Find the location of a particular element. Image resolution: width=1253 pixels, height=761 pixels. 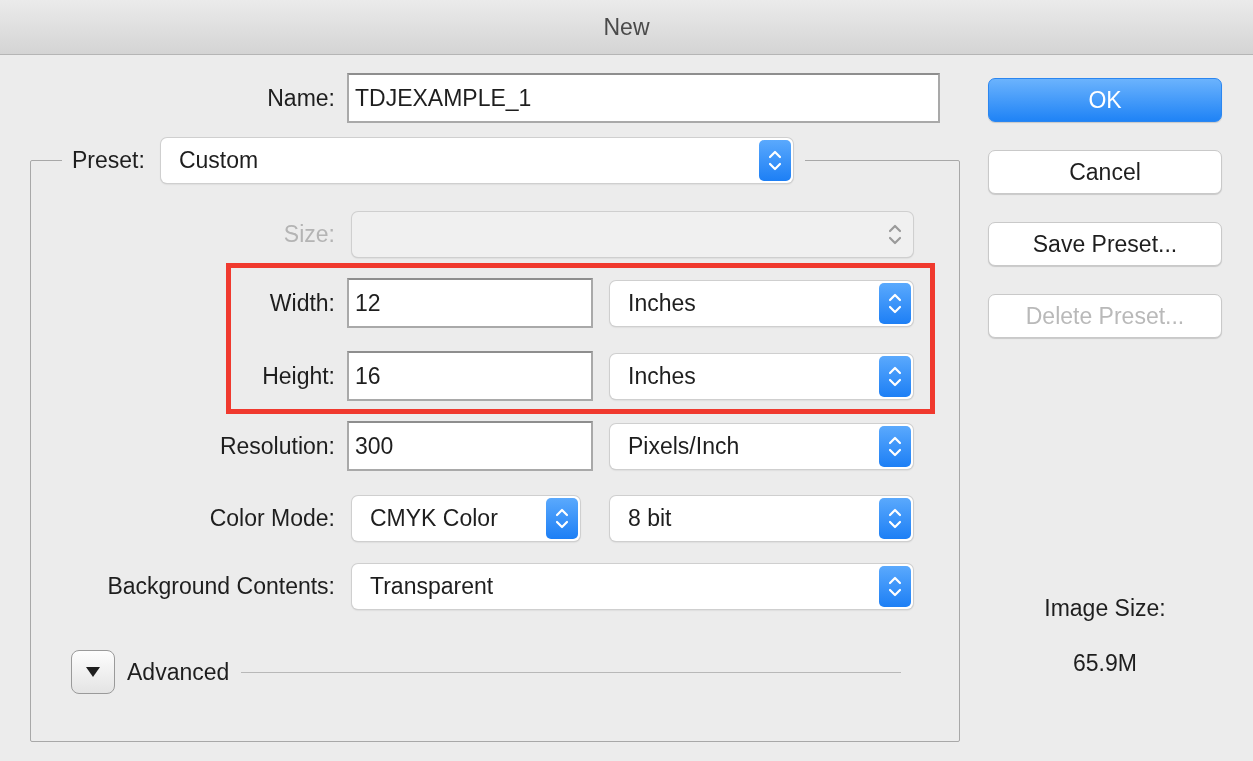

color-mode-label: Color Mode: is located at coordinates (271, 518).